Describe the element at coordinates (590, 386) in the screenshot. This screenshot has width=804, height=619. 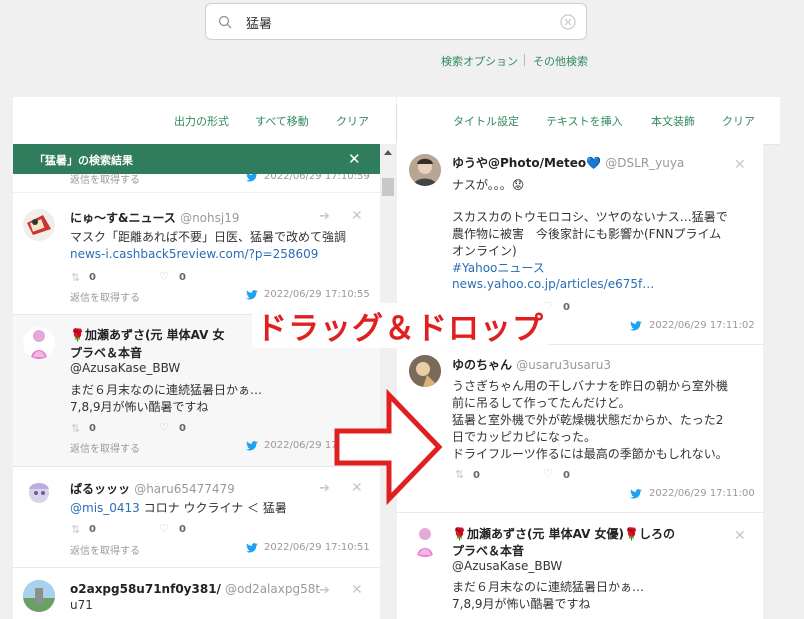
I see `tweet-text: うさぎちゃん用の干しバナナを昨日の朝から室外機` at that location.